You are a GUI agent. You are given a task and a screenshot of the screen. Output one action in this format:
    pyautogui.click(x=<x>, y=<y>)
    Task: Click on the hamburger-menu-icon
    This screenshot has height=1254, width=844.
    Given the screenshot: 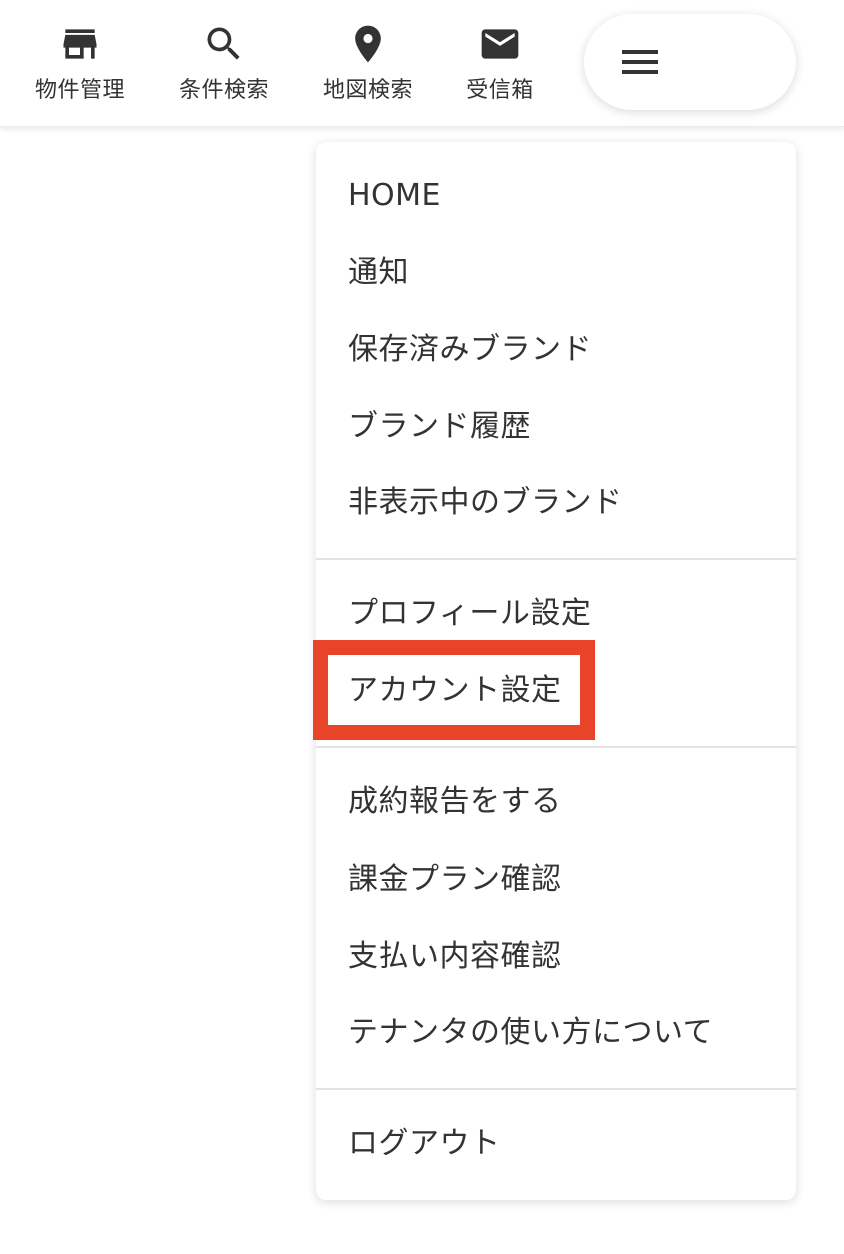 What is the action you would take?
    pyautogui.click(x=640, y=62)
    